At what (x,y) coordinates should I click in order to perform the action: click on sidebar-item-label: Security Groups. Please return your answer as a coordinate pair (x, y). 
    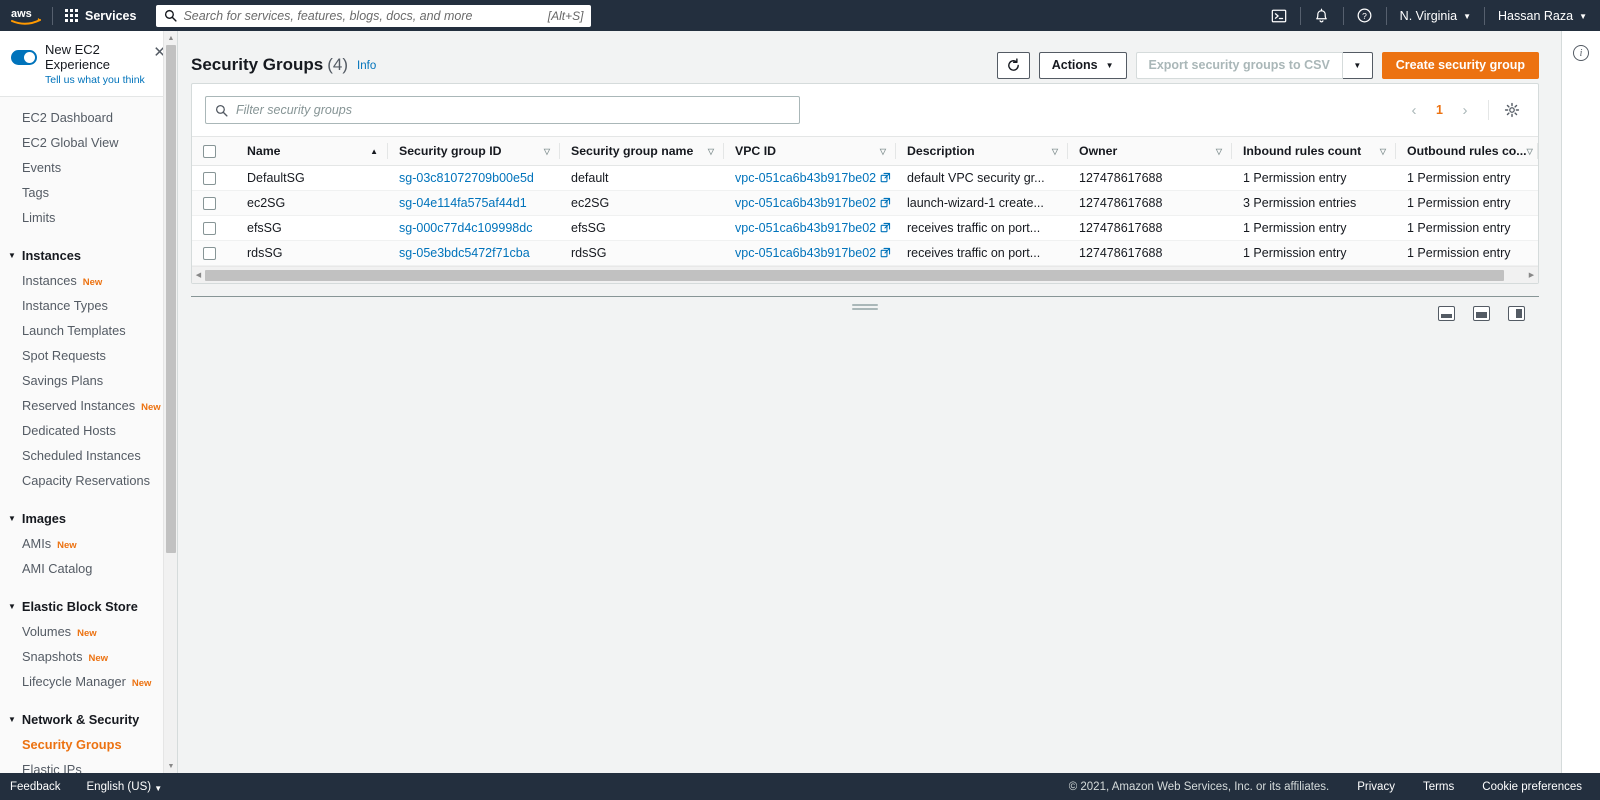
    Looking at the image, I should click on (72, 744).